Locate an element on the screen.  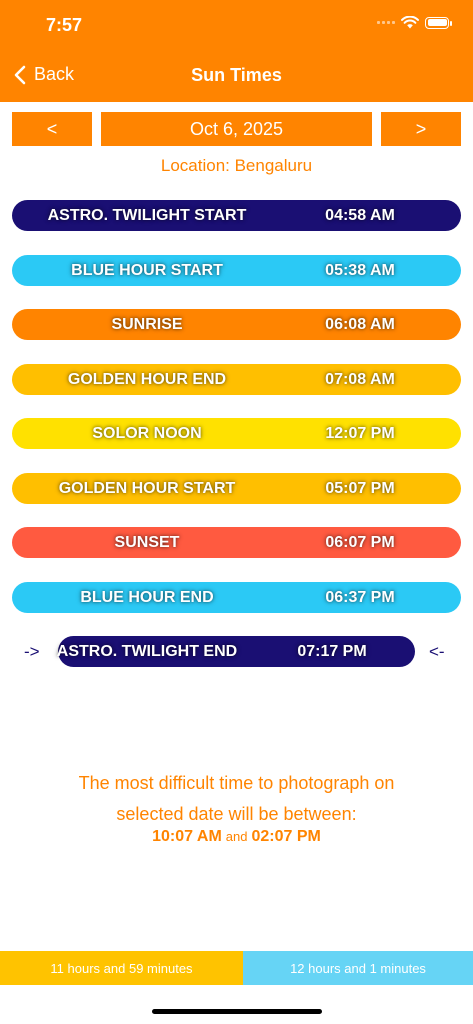
date-display-button: Oct 6, 2025 is located at coordinates (236, 129).